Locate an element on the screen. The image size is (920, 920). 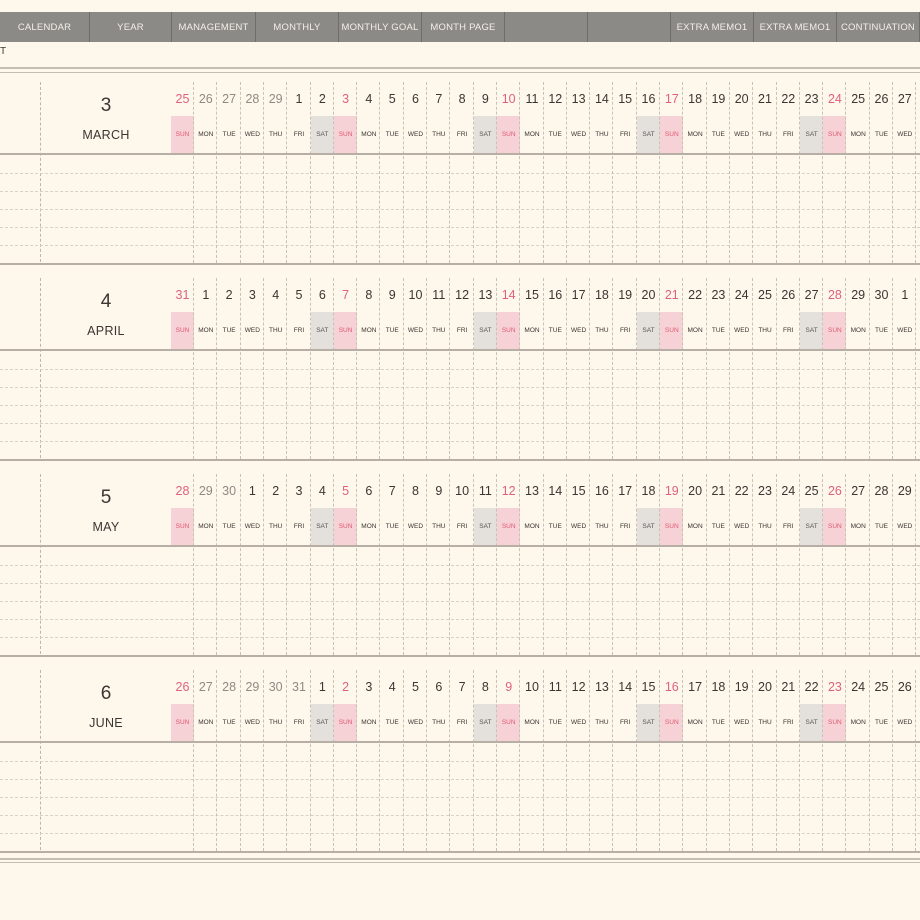
day-column: 2 THU is located at coordinates (276, 564).